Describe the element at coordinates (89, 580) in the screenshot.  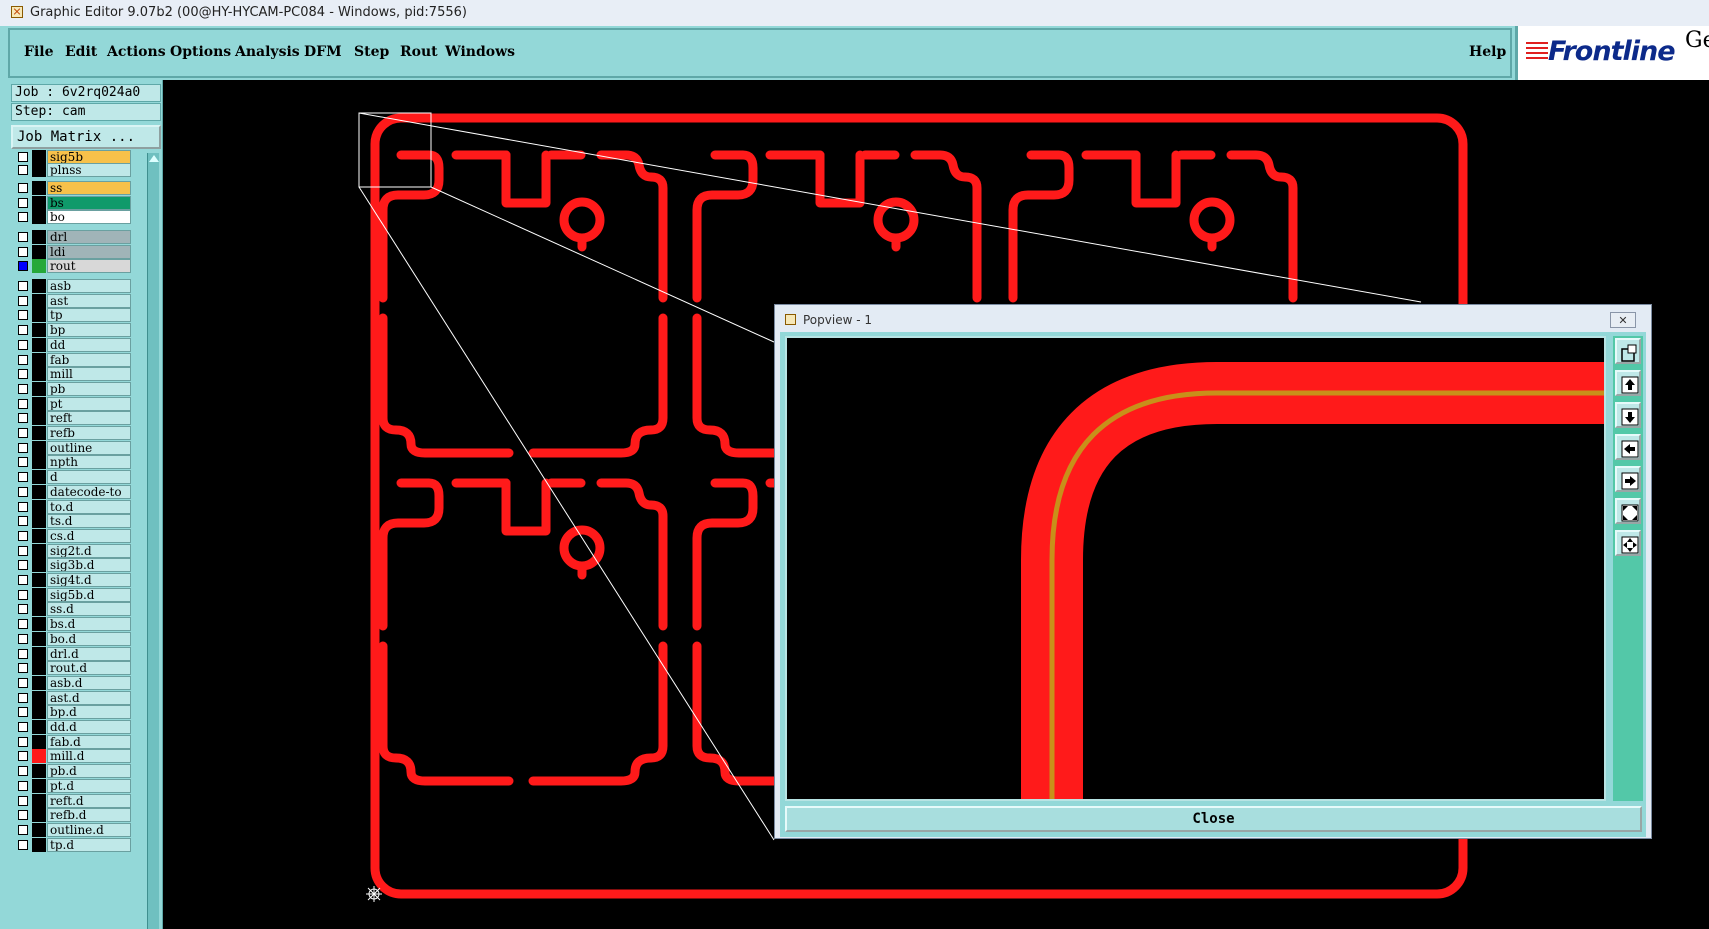
I see `layer-name: sig4t.d` at that location.